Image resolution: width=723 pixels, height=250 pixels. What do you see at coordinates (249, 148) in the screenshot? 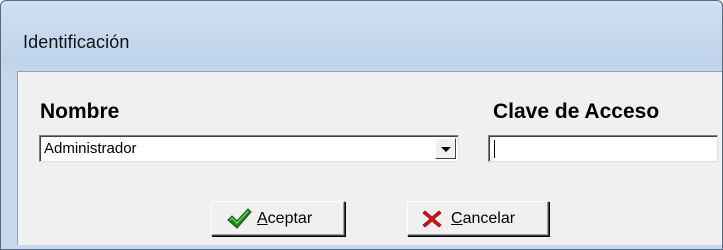
I see `nombre-select: Administrador` at bounding box center [249, 148].